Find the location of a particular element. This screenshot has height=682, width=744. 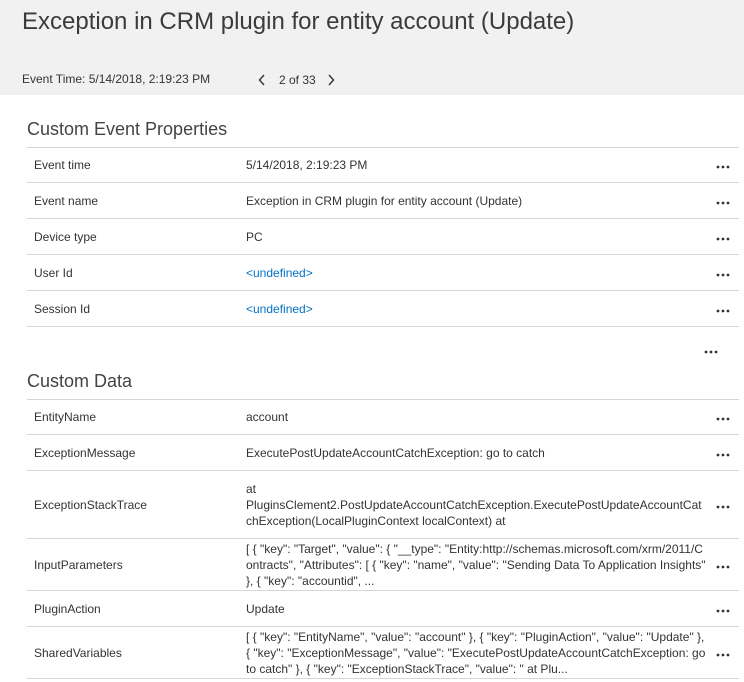

event-time-label: Event Time: 5/14/2018, 2:19:23 PM is located at coordinates (116, 79).